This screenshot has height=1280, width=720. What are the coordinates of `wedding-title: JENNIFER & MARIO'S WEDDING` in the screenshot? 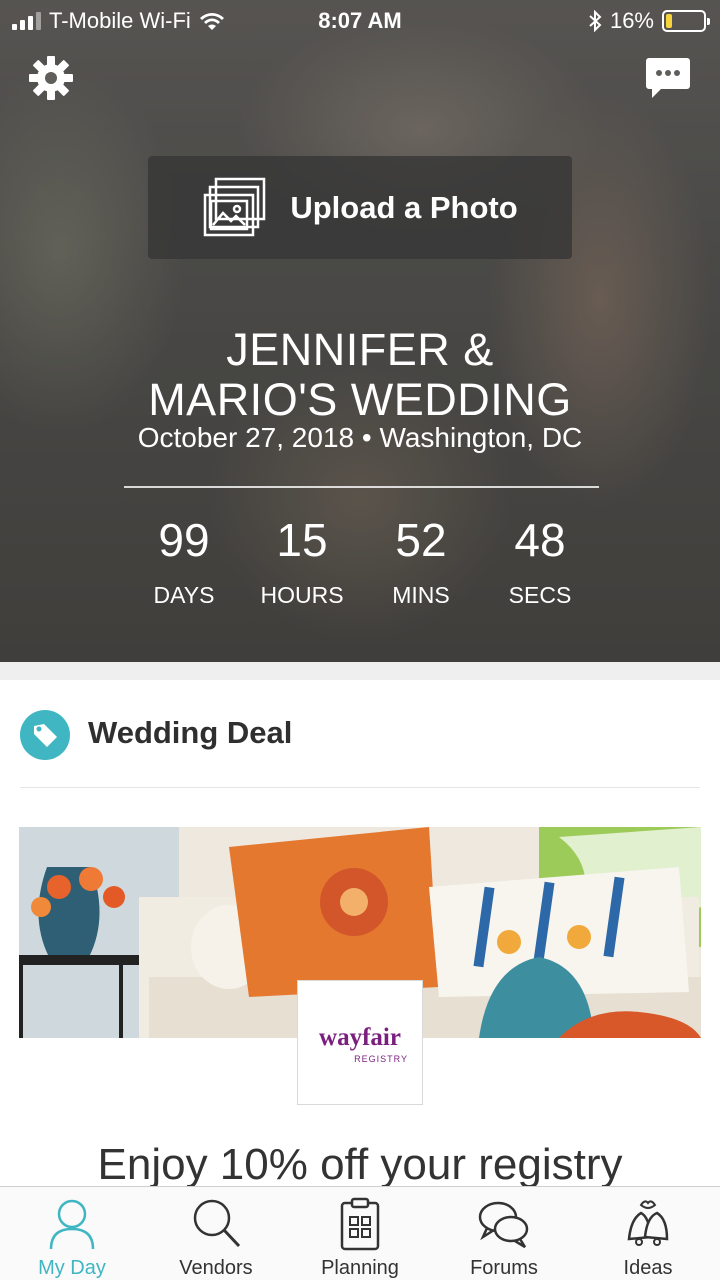 It's located at (360, 375).